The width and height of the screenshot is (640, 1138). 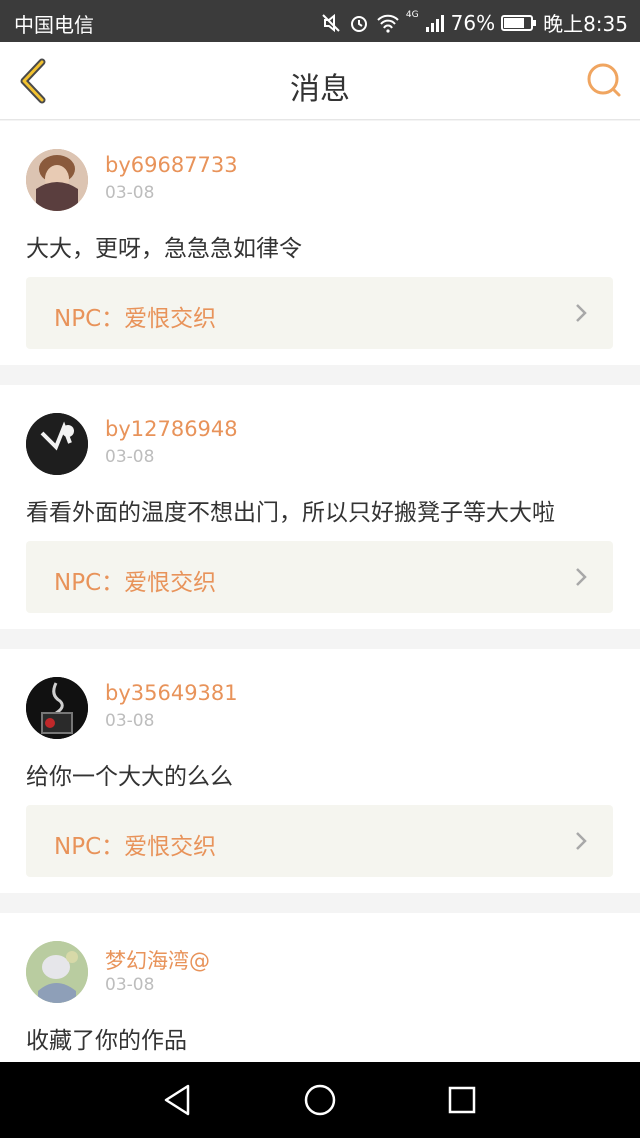 What do you see at coordinates (388, 23) in the screenshot?
I see `wifi-icon` at bounding box center [388, 23].